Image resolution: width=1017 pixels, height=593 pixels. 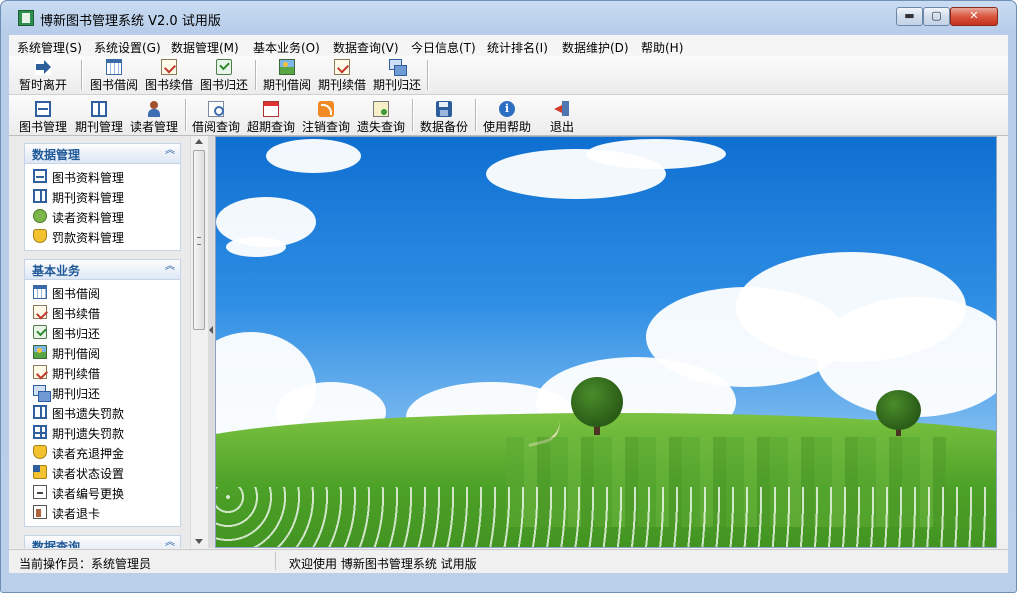 What do you see at coordinates (43, 118) in the screenshot?
I see `tb-book-manage-button: 图书管理` at bounding box center [43, 118].